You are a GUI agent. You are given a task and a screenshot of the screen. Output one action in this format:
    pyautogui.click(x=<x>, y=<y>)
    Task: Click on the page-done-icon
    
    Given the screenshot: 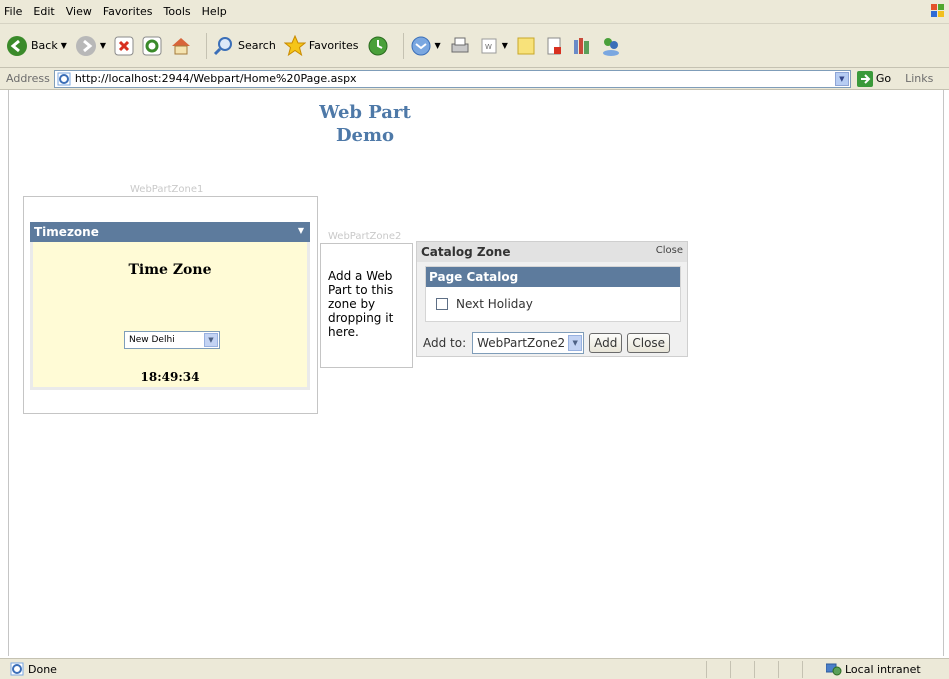 What is the action you would take?
    pyautogui.click(x=17, y=669)
    